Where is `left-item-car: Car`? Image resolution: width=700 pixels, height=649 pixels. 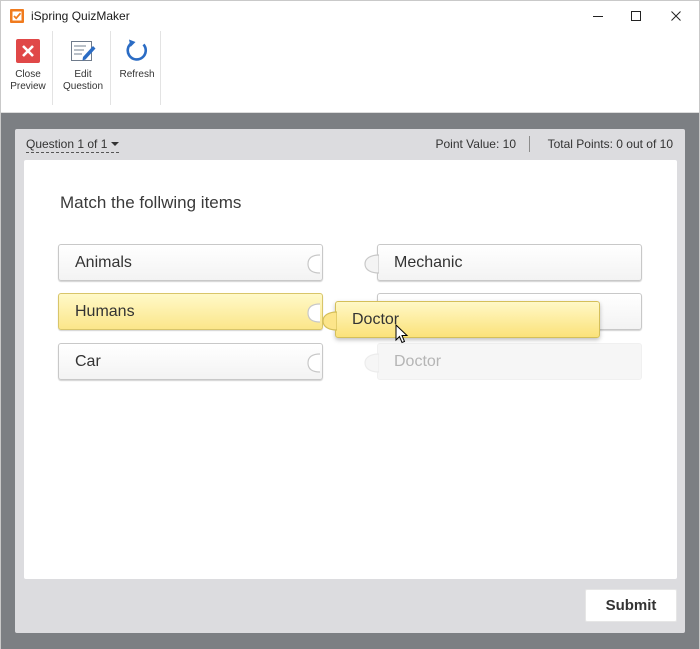 left-item-car: Car is located at coordinates (190, 361).